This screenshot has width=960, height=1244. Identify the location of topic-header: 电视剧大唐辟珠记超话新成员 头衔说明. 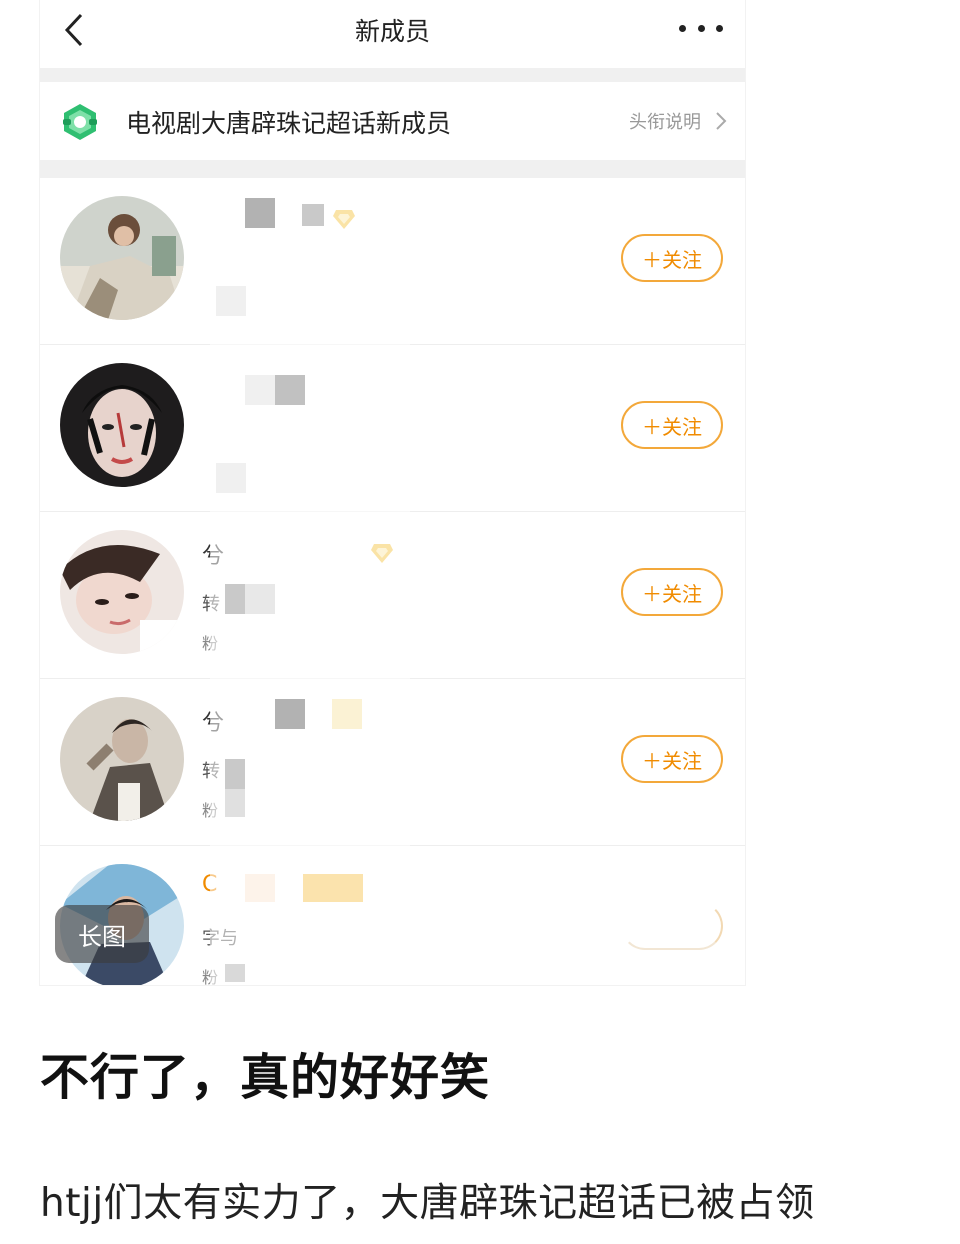
(392, 121).